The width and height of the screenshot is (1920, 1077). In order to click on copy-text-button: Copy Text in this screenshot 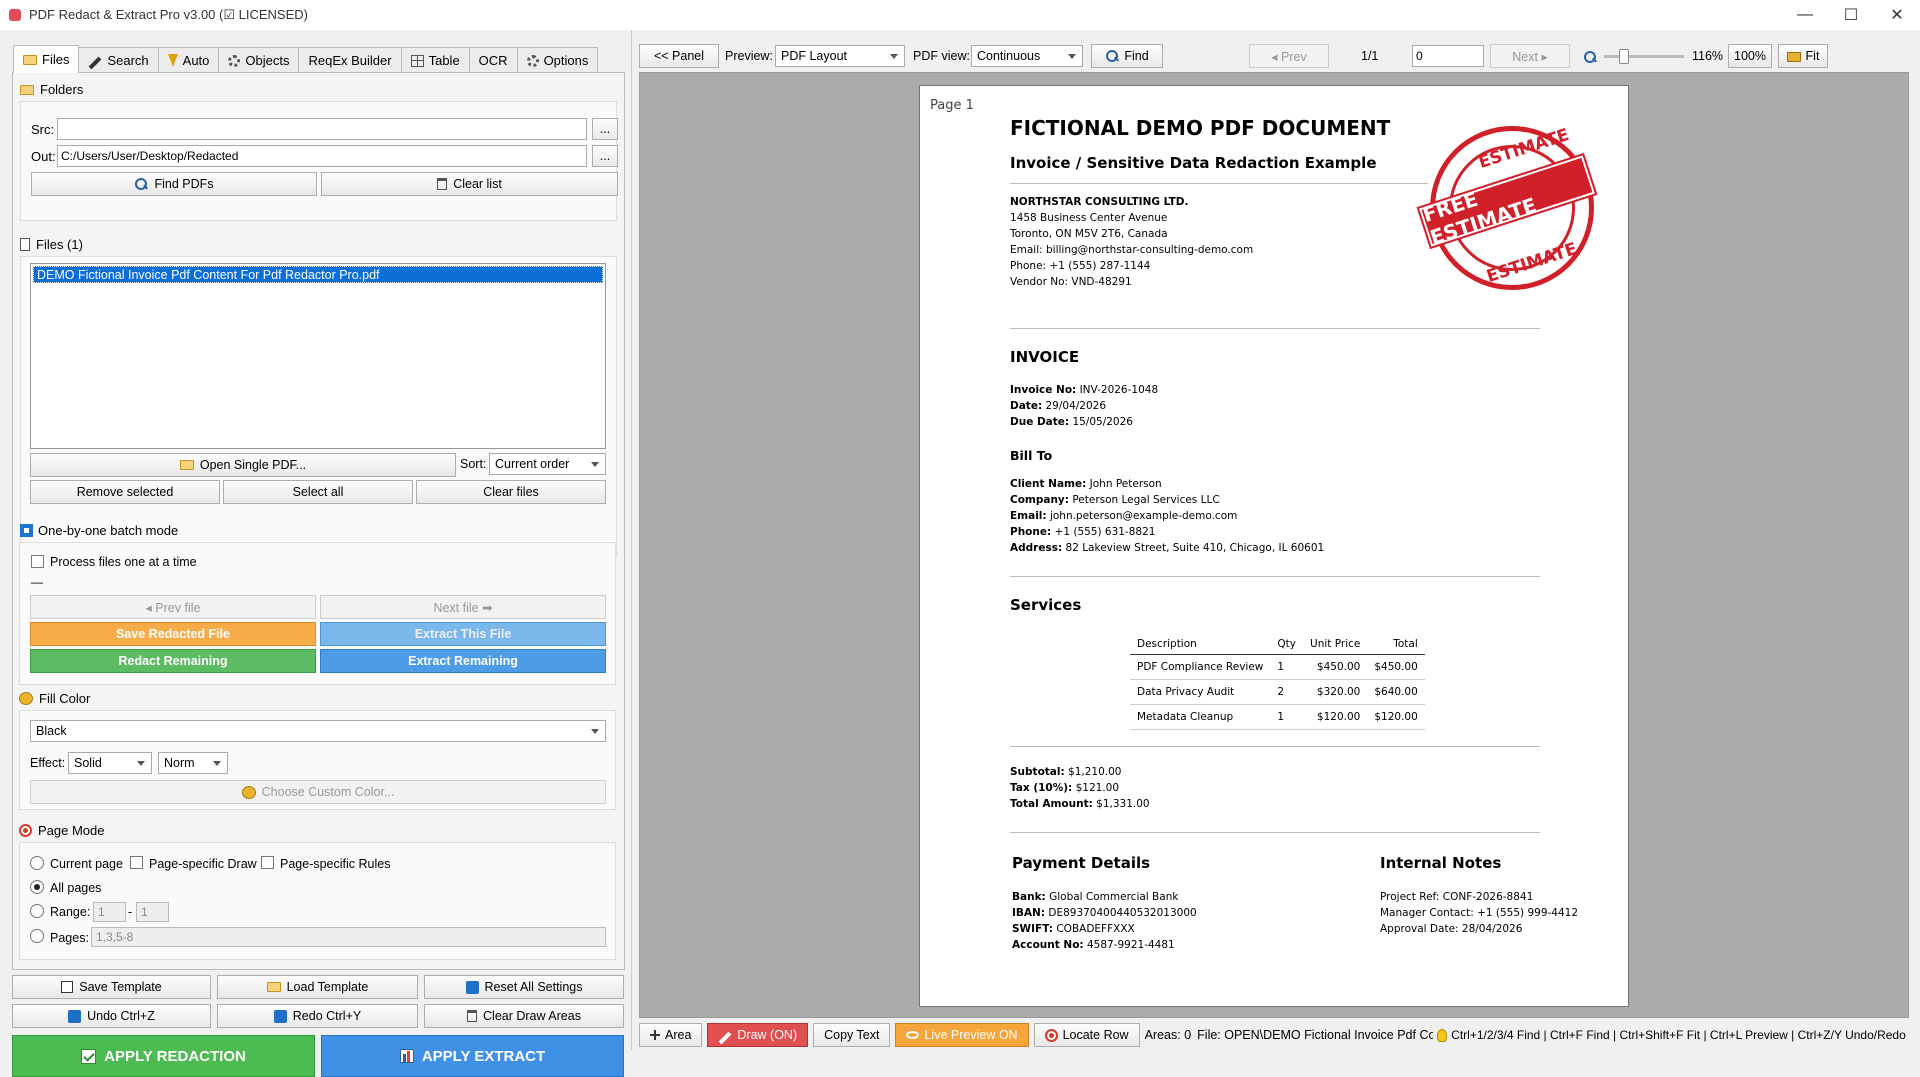, I will do `click(852, 1035)`.